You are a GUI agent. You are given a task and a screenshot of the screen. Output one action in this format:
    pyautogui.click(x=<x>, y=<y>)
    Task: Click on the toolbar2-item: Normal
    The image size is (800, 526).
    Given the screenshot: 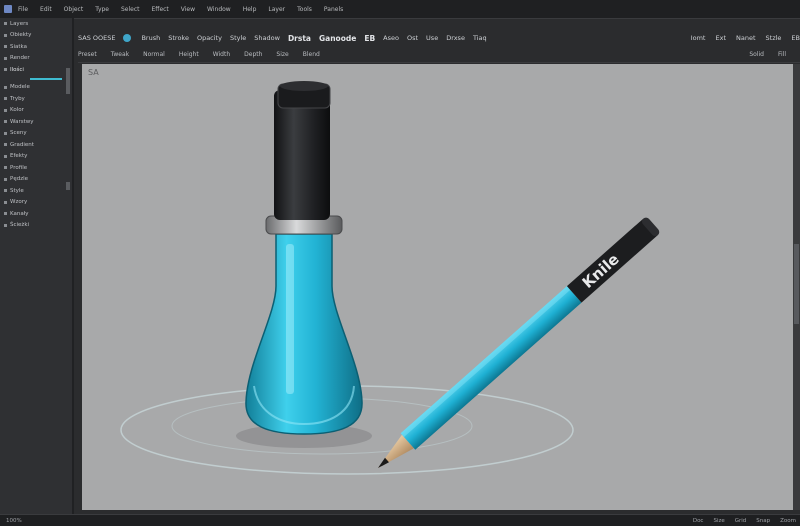 What is the action you would take?
    pyautogui.click(x=154, y=54)
    